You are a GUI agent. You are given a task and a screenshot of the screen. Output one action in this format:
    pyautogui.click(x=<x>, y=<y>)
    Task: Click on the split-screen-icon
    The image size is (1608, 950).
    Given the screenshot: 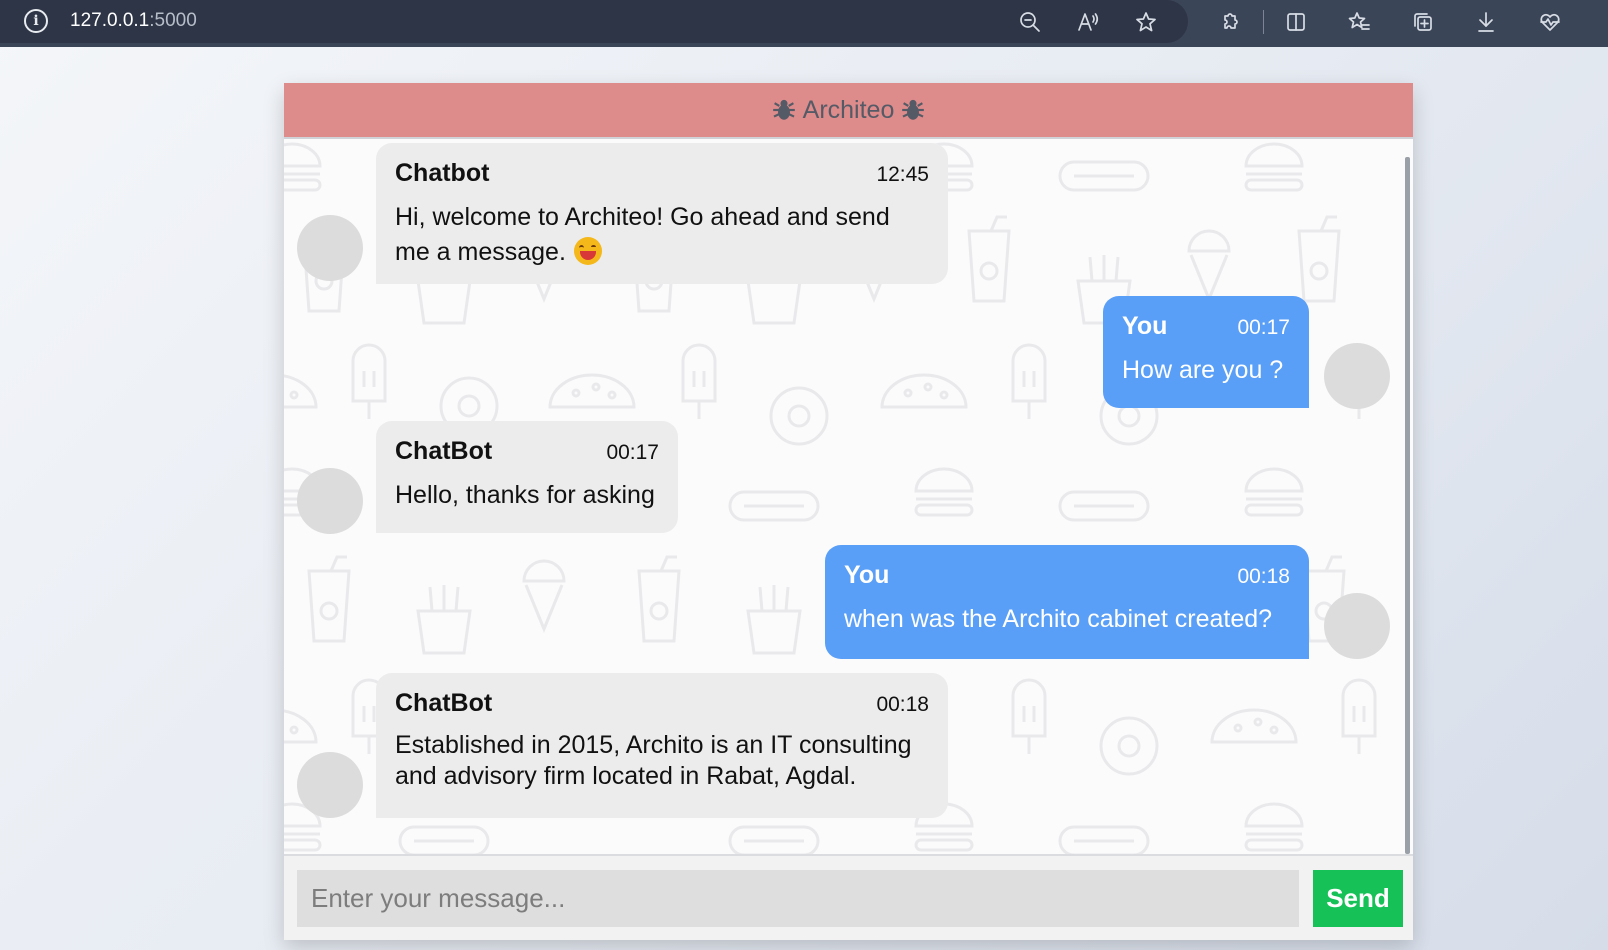 What is the action you would take?
    pyautogui.click(x=1296, y=22)
    